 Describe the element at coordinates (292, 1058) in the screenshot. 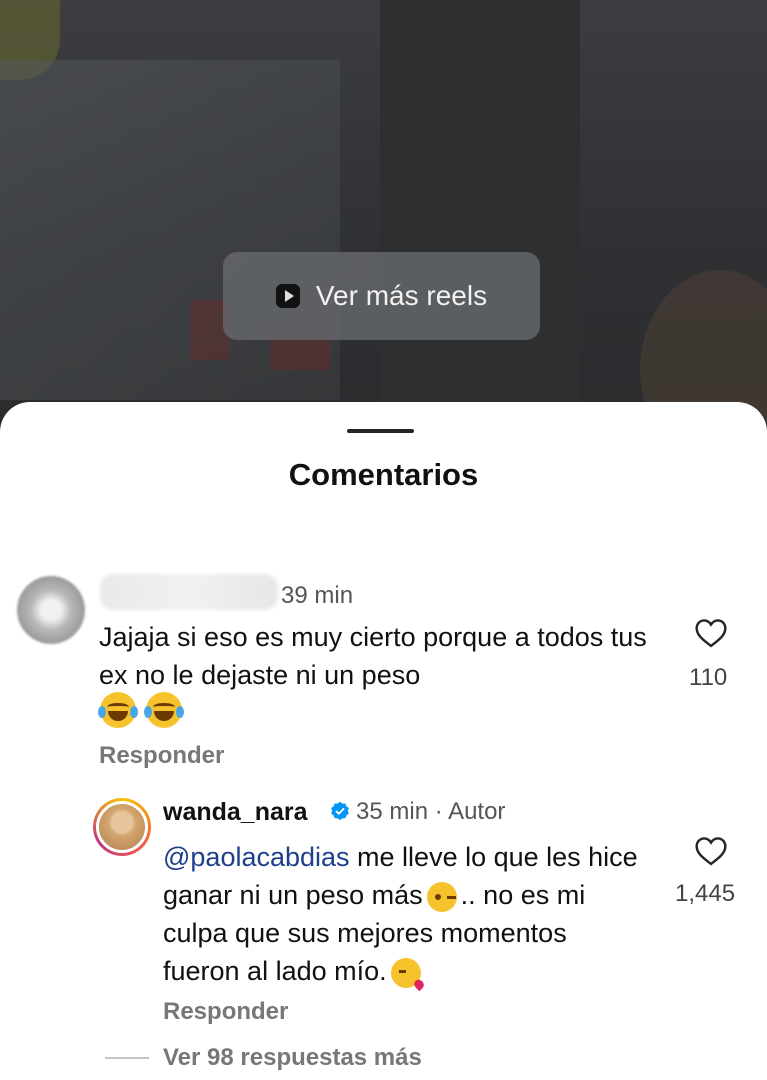

I see `view-more-replies-button: Ver 98 respuestas más` at that location.